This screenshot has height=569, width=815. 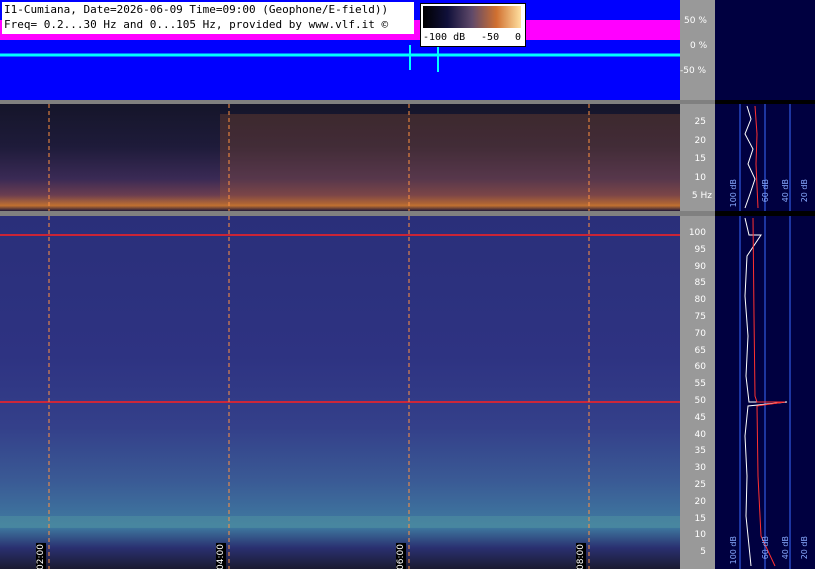 What do you see at coordinates (765, 157) in the screenshot?
I see `elf-spectrum-profile: 100 dB 60 dB 40 dB 20 dB` at bounding box center [765, 157].